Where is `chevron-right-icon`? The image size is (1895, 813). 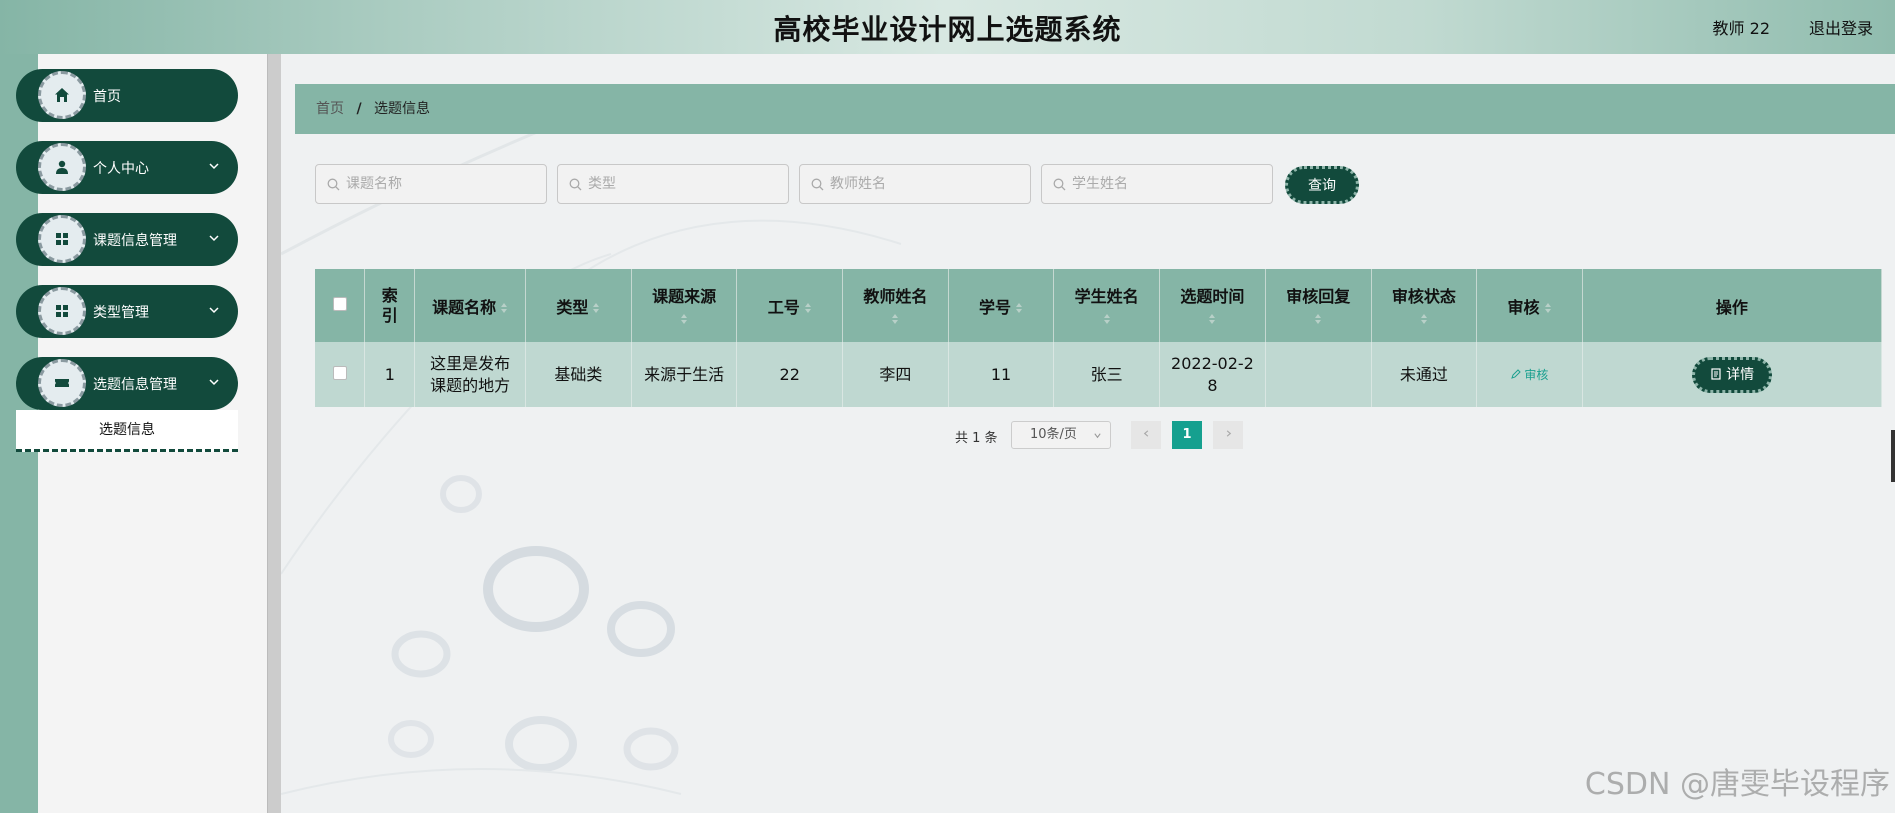 chevron-right-icon is located at coordinates (1228, 433).